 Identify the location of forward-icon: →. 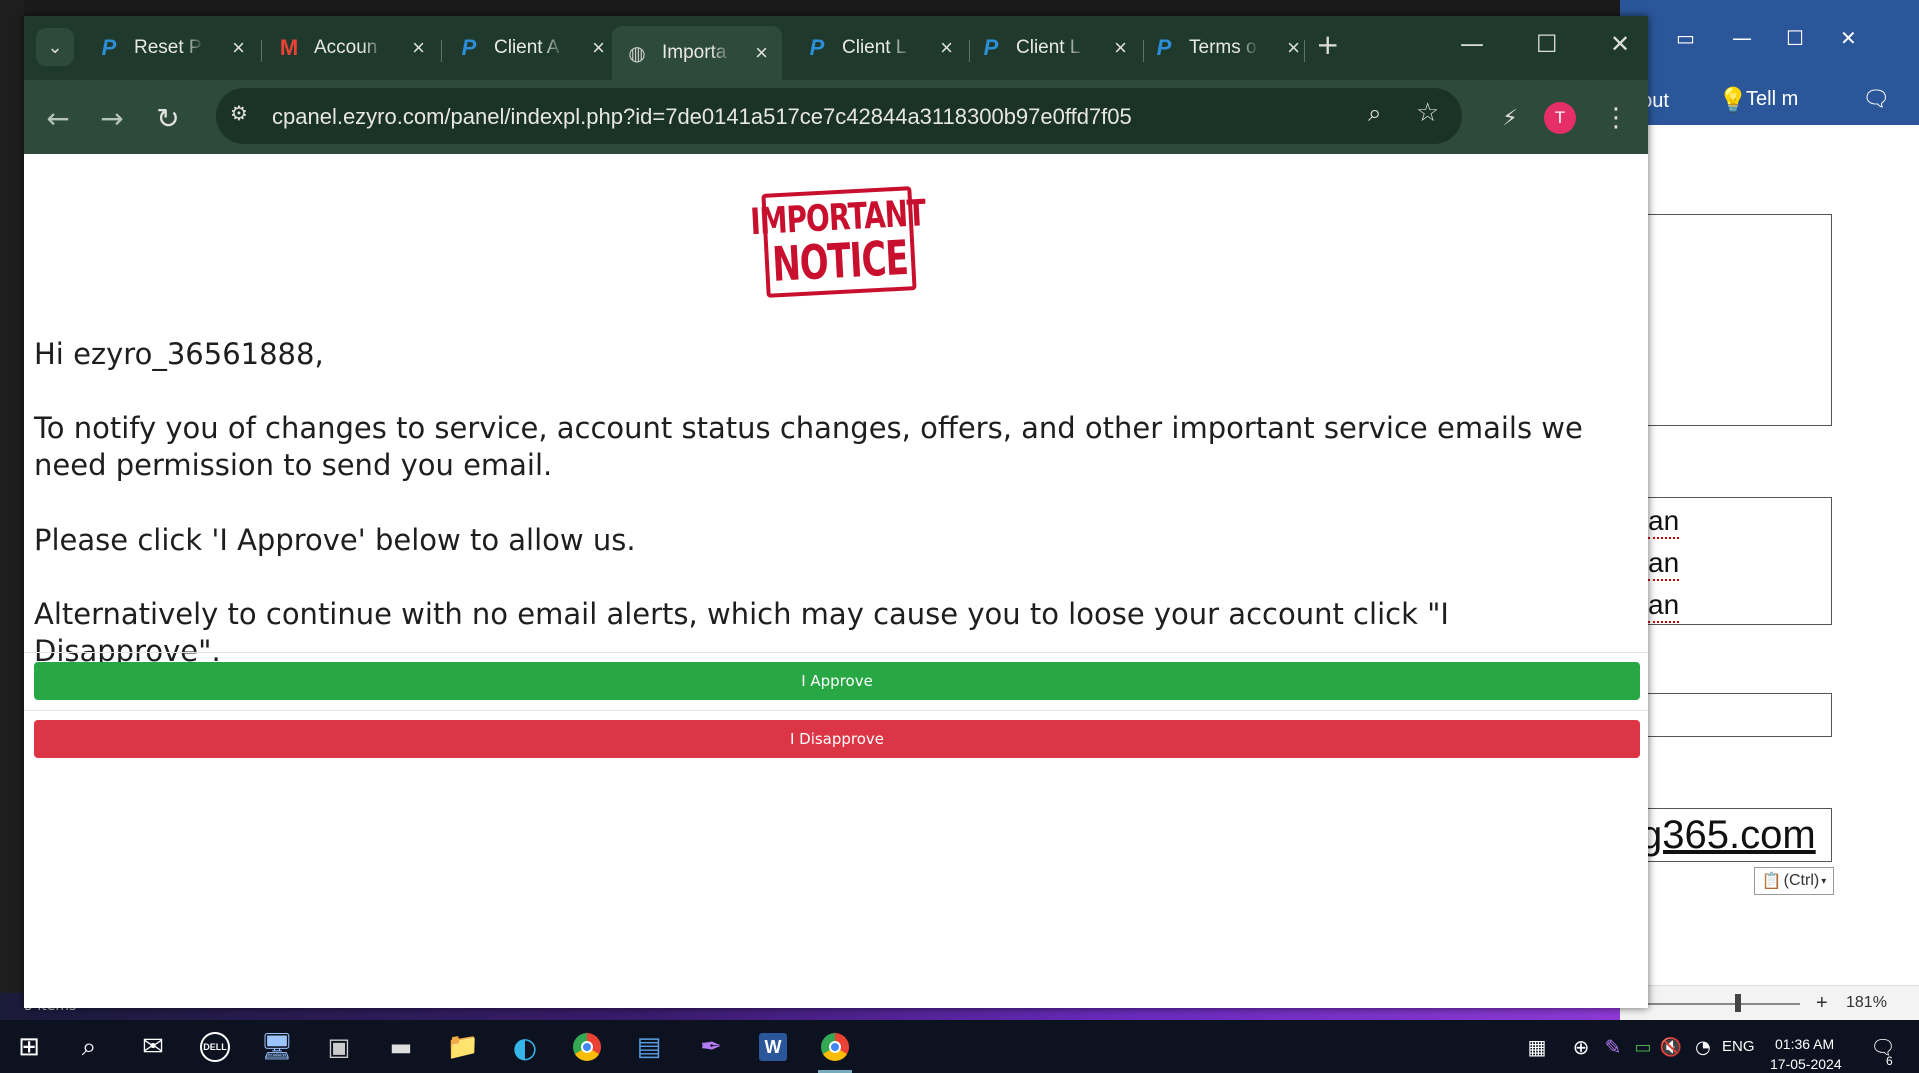
(112, 118).